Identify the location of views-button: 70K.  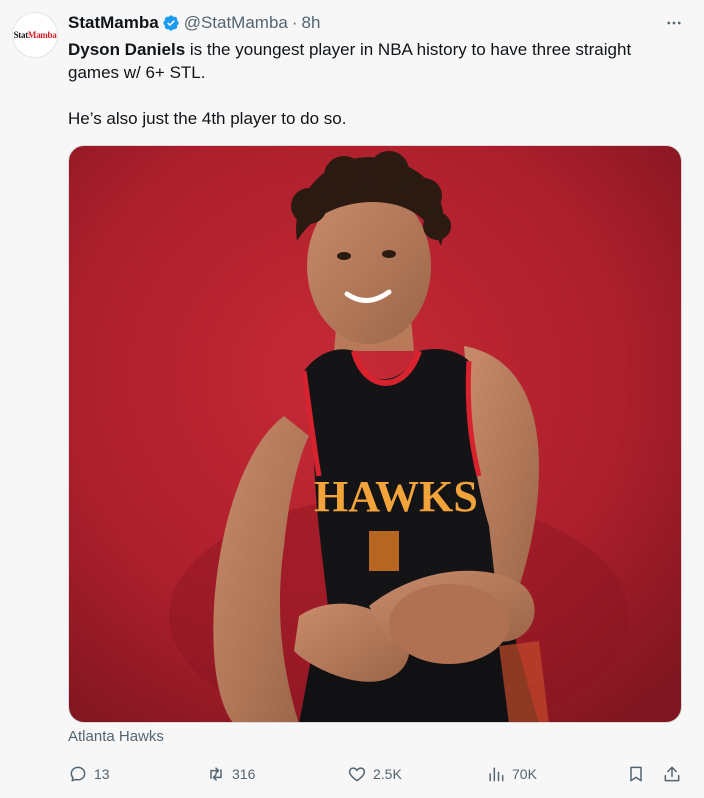
(511, 774).